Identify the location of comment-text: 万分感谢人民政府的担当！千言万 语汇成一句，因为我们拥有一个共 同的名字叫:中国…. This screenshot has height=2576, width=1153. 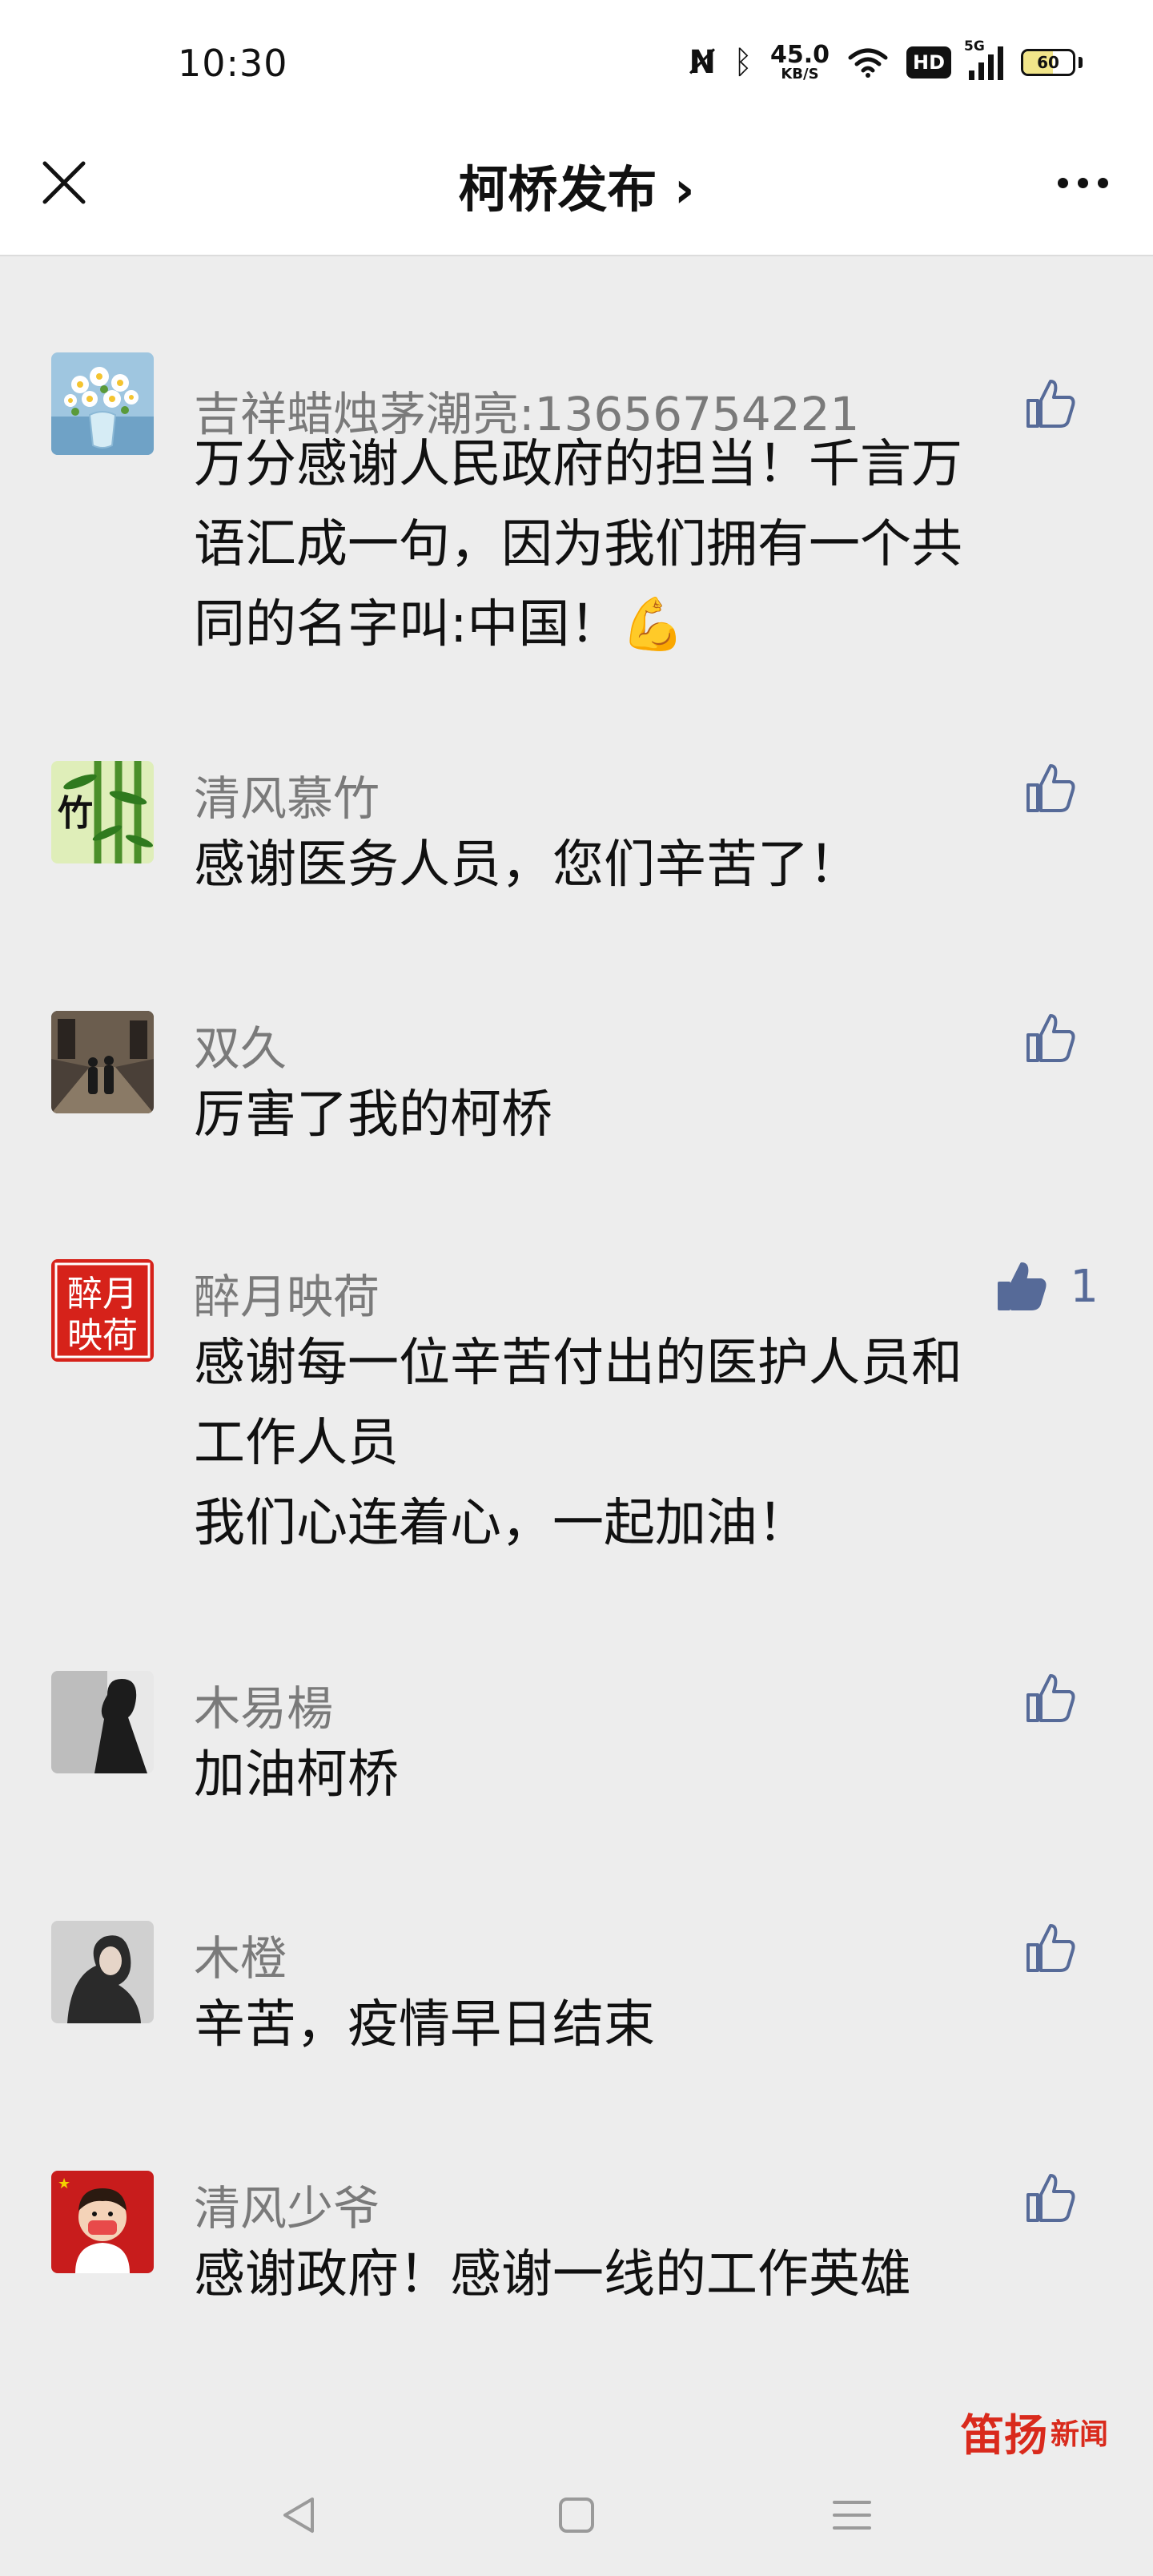
(578, 544).